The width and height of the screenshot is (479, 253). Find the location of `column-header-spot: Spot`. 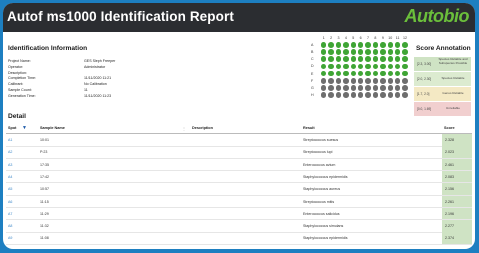

column-header-spot: Spot is located at coordinates (12, 128).